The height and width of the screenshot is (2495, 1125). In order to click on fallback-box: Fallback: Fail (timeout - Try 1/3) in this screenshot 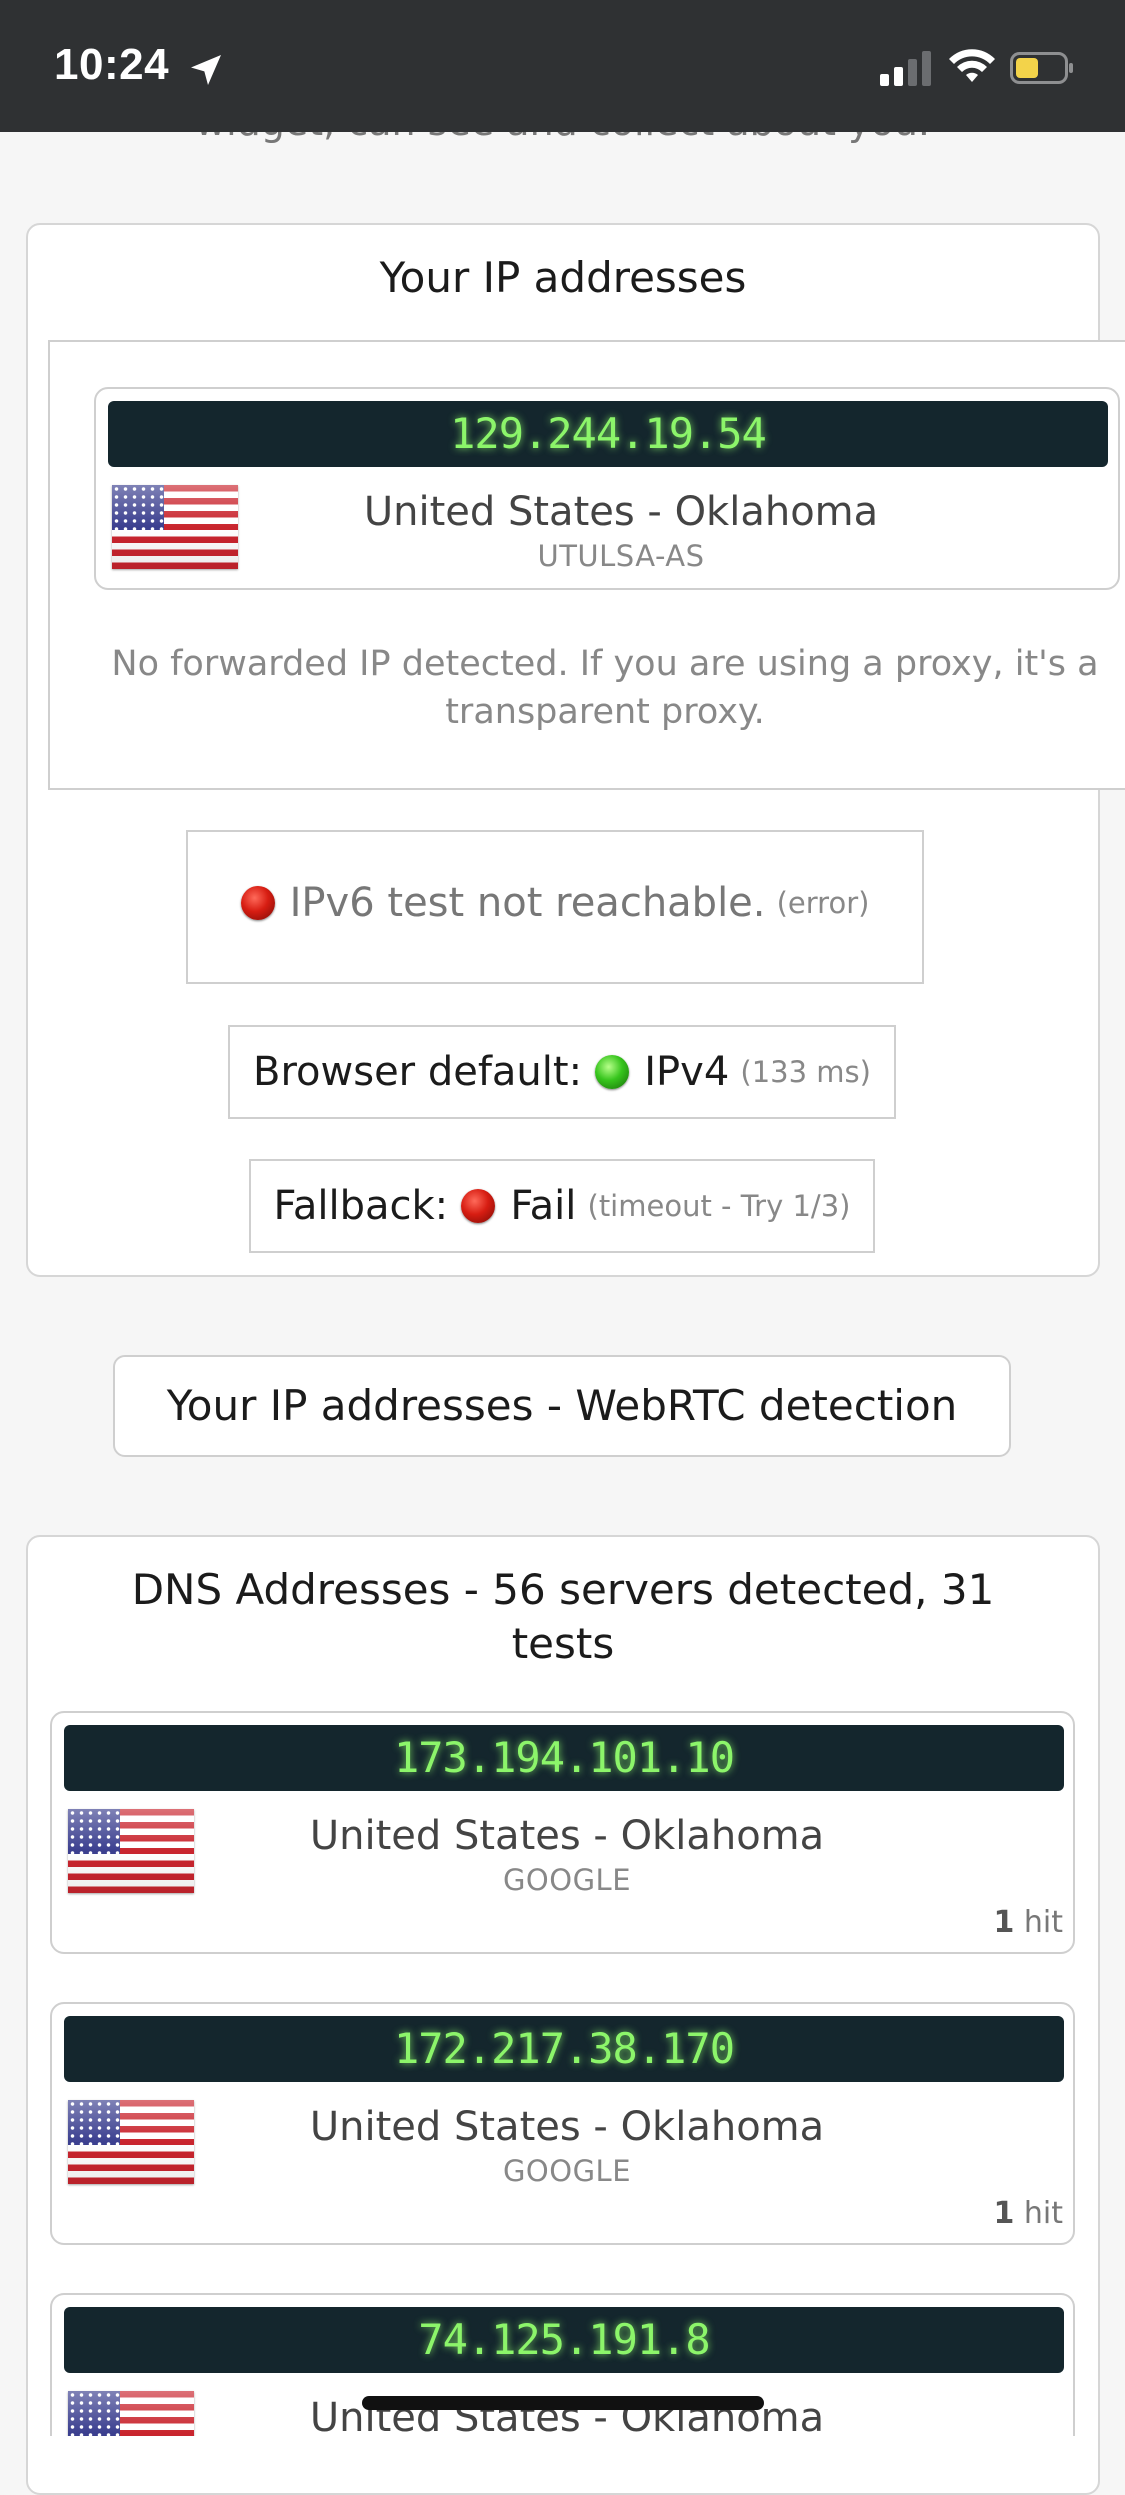, I will do `click(562, 1206)`.